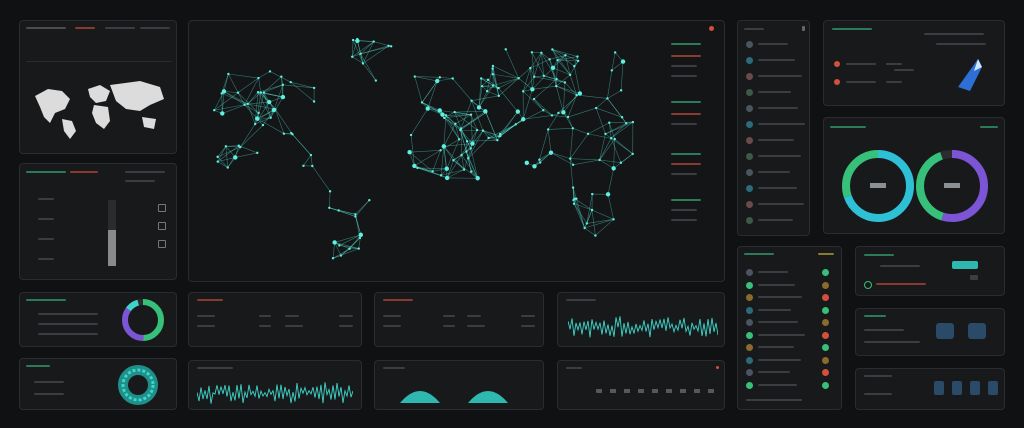 This screenshot has width=1024, height=428. What do you see at coordinates (528, 326) in the screenshot?
I see `metric-bar` at bounding box center [528, 326].